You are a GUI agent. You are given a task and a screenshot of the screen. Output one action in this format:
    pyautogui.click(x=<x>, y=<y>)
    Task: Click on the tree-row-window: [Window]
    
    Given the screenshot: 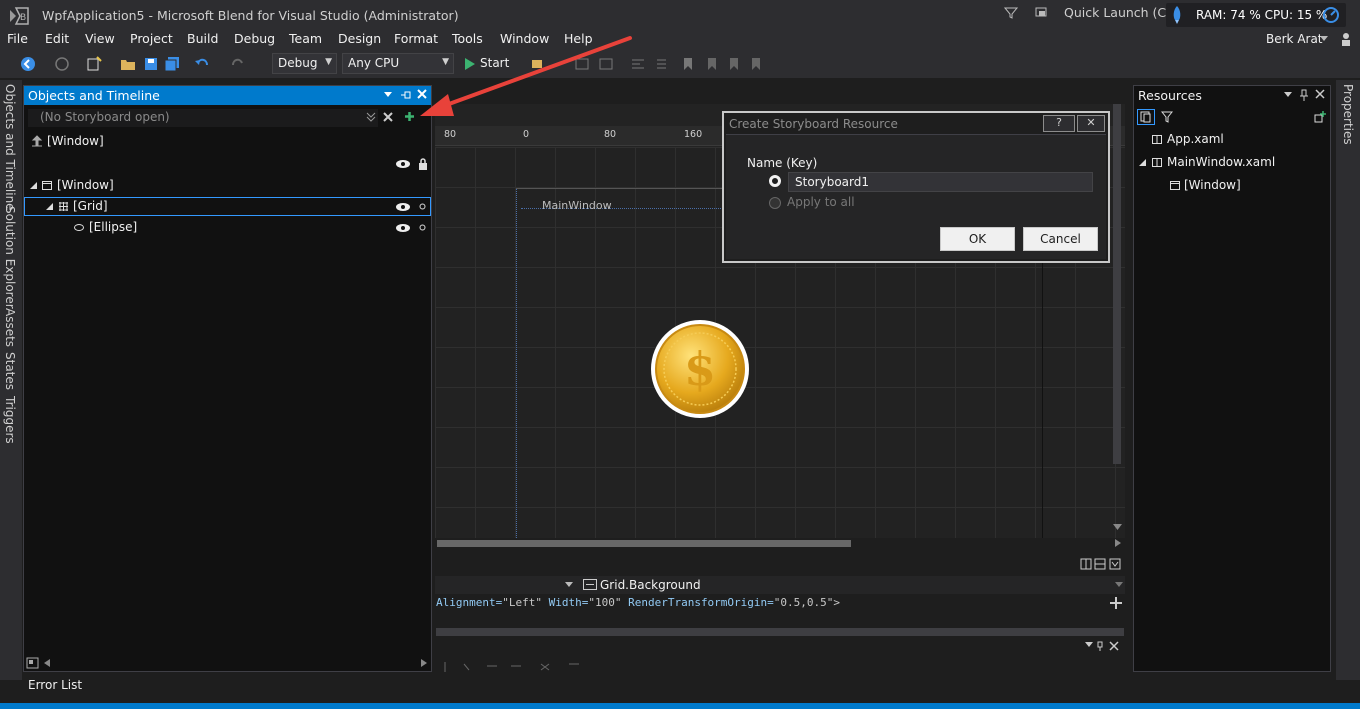 What is the action you would take?
    pyautogui.click(x=227, y=185)
    